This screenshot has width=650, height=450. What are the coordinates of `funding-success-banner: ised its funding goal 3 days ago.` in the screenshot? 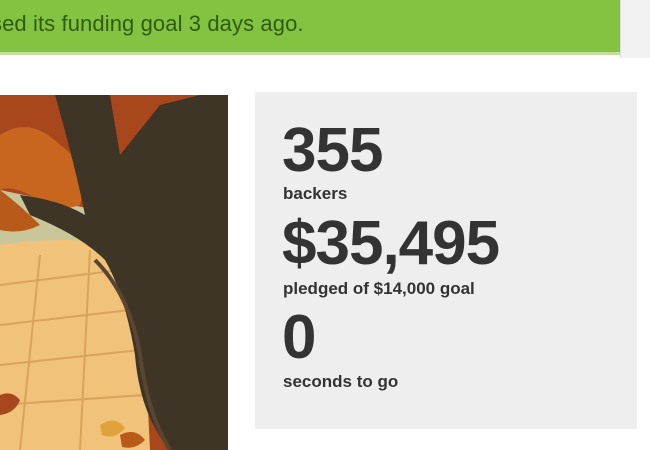 It's located at (310, 27).